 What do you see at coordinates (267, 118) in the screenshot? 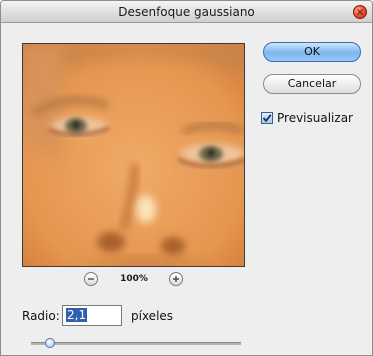
I see `checkbox-checked-icon` at bounding box center [267, 118].